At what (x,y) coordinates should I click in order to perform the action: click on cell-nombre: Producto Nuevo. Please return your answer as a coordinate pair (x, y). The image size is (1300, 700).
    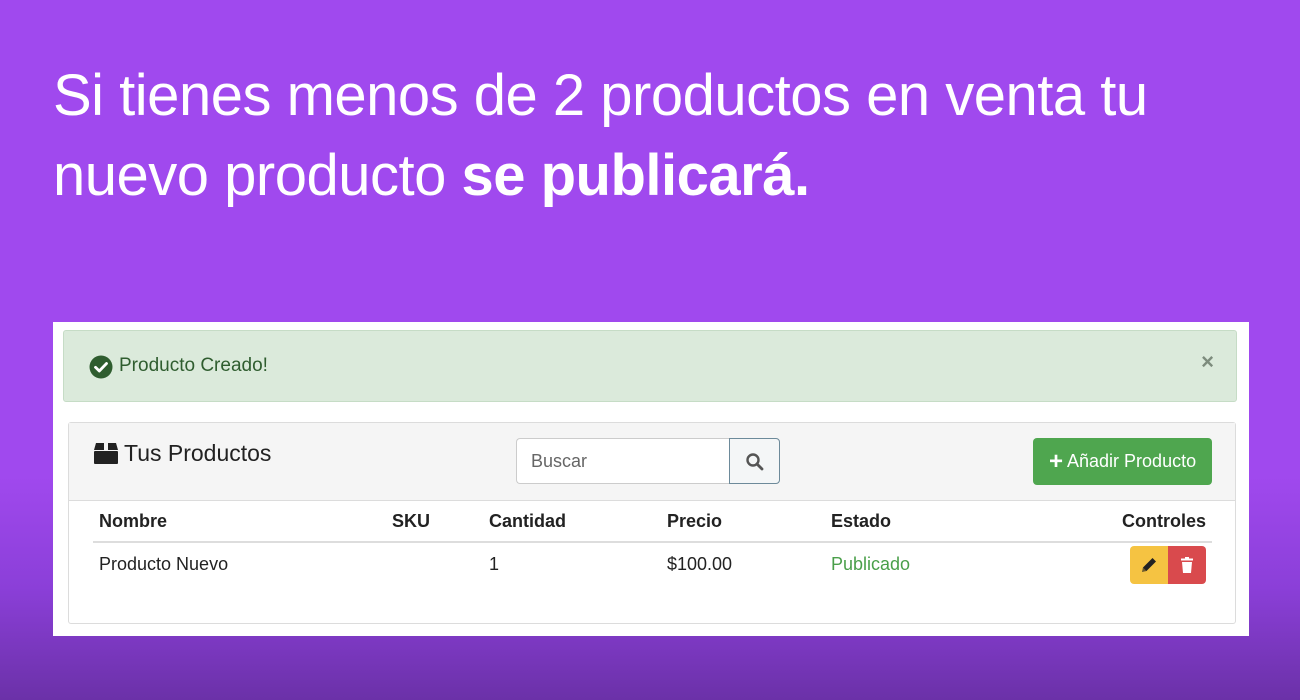
    Looking at the image, I should click on (164, 564).